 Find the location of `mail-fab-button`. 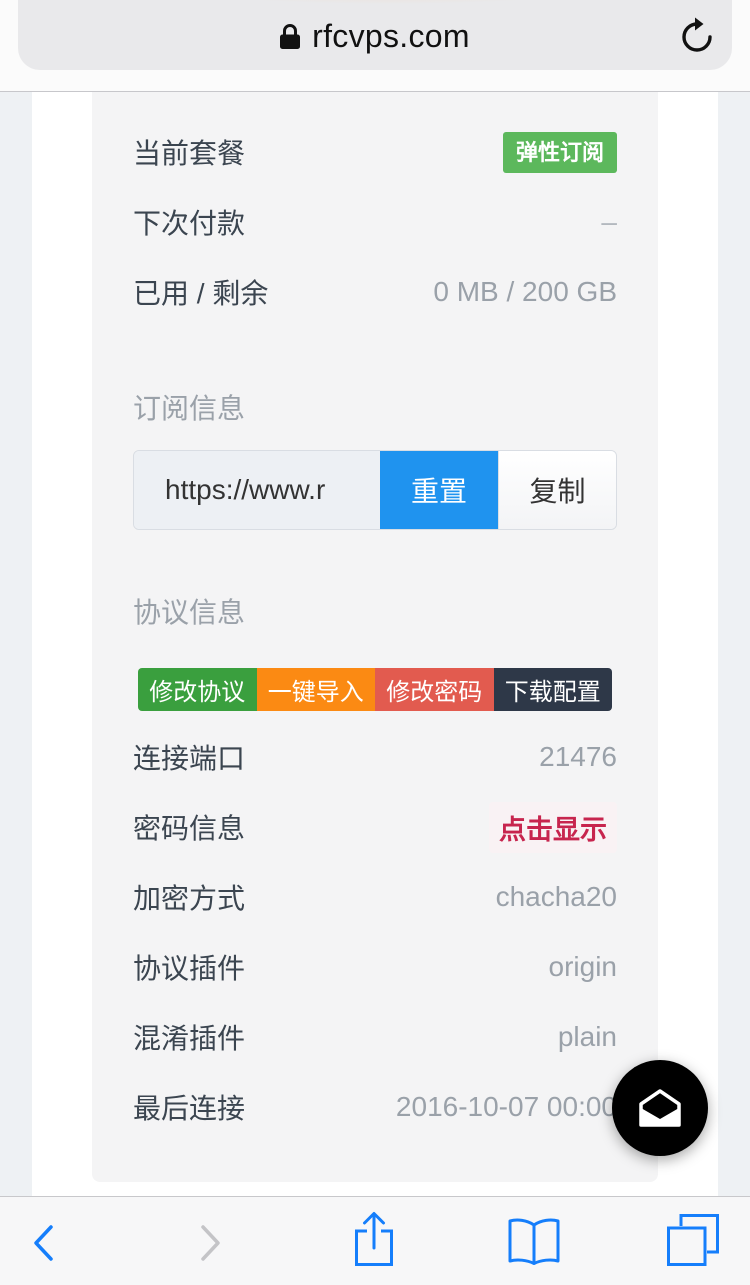

mail-fab-button is located at coordinates (660, 1108).